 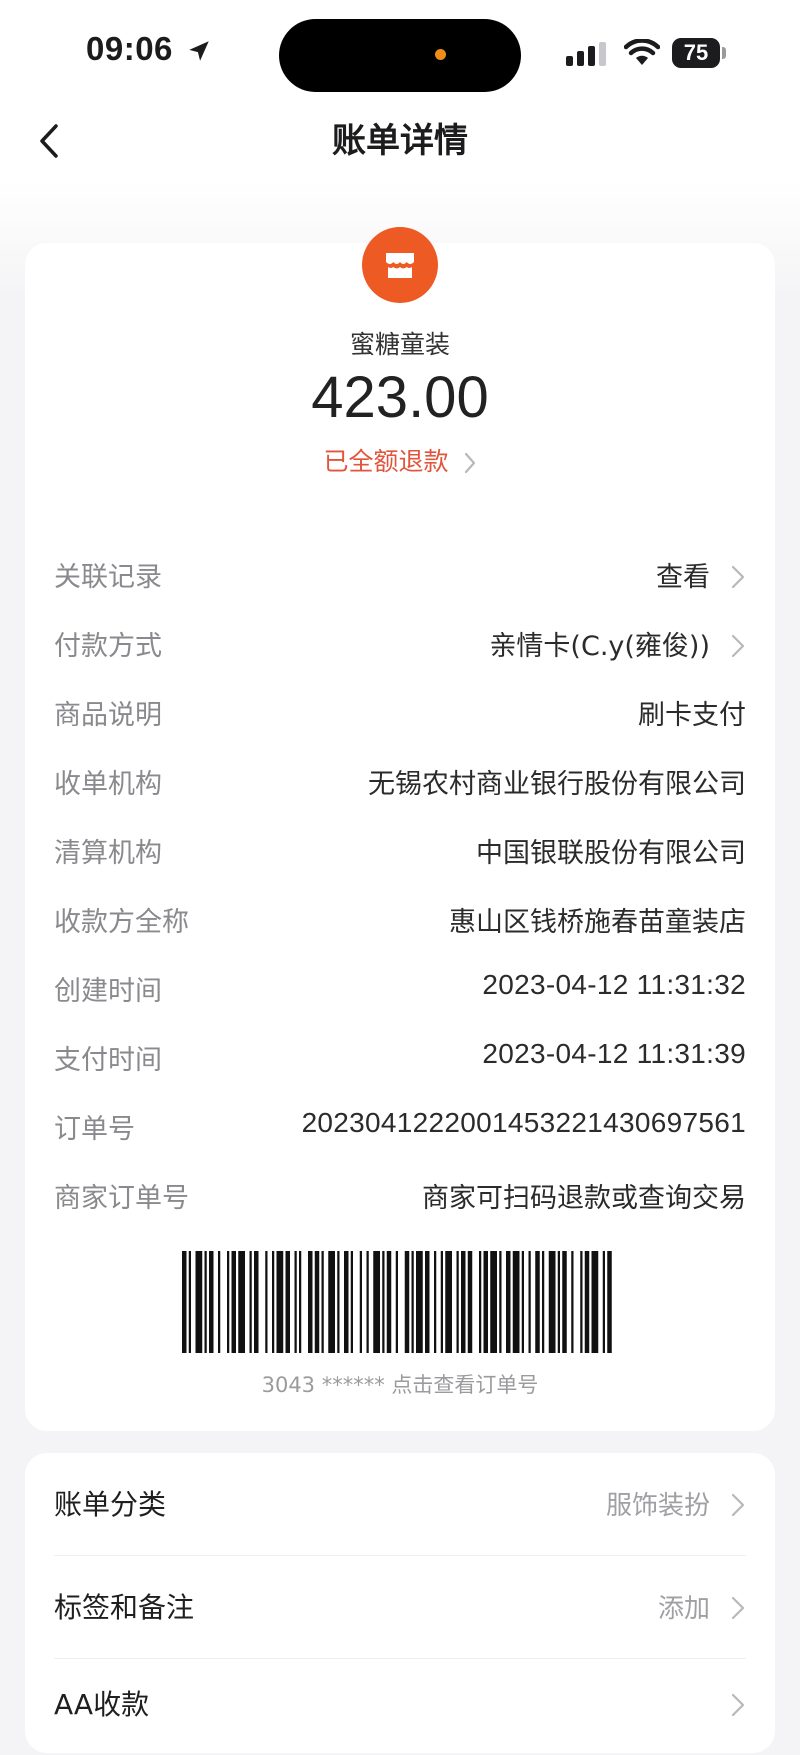 What do you see at coordinates (400, 646) in the screenshot?
I see `detail-row-payment-method: 付款方式 亲情卡(C.y(雍俊))` at bounding box center [400, 646].